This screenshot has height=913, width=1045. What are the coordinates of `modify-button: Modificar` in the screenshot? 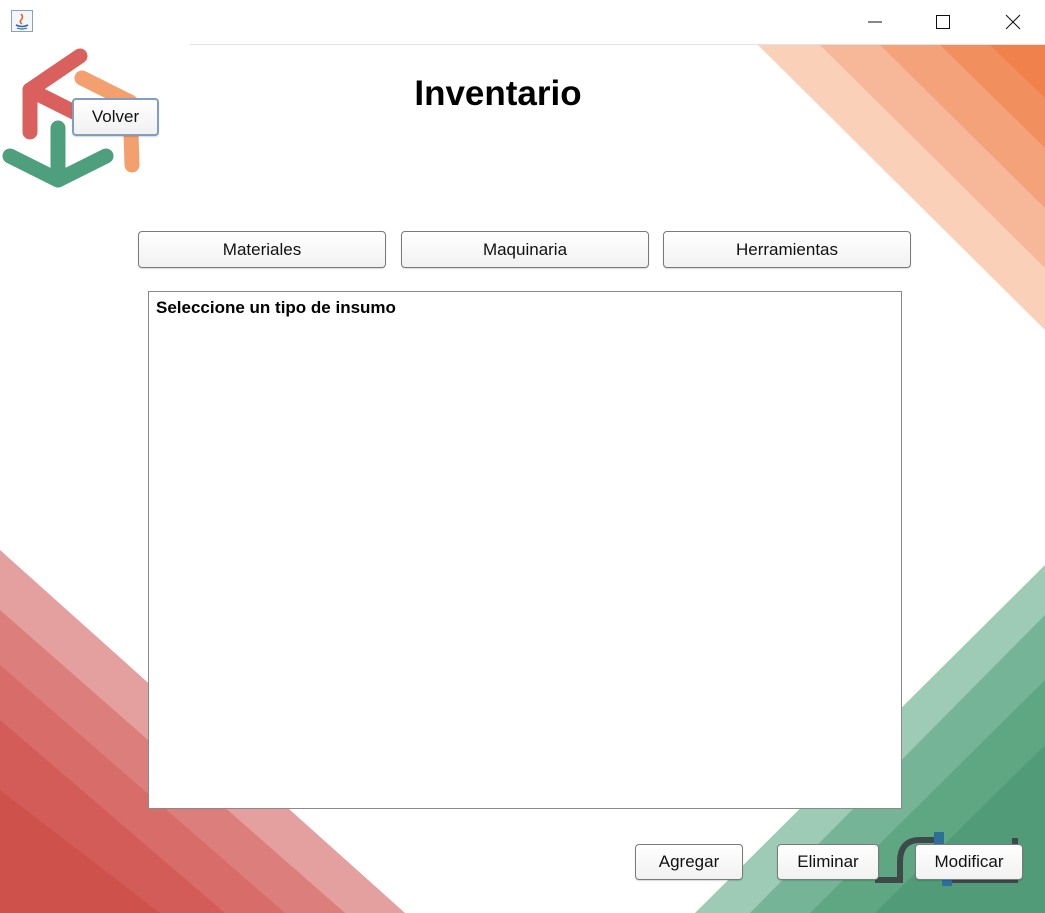 It's located at (969, 862).